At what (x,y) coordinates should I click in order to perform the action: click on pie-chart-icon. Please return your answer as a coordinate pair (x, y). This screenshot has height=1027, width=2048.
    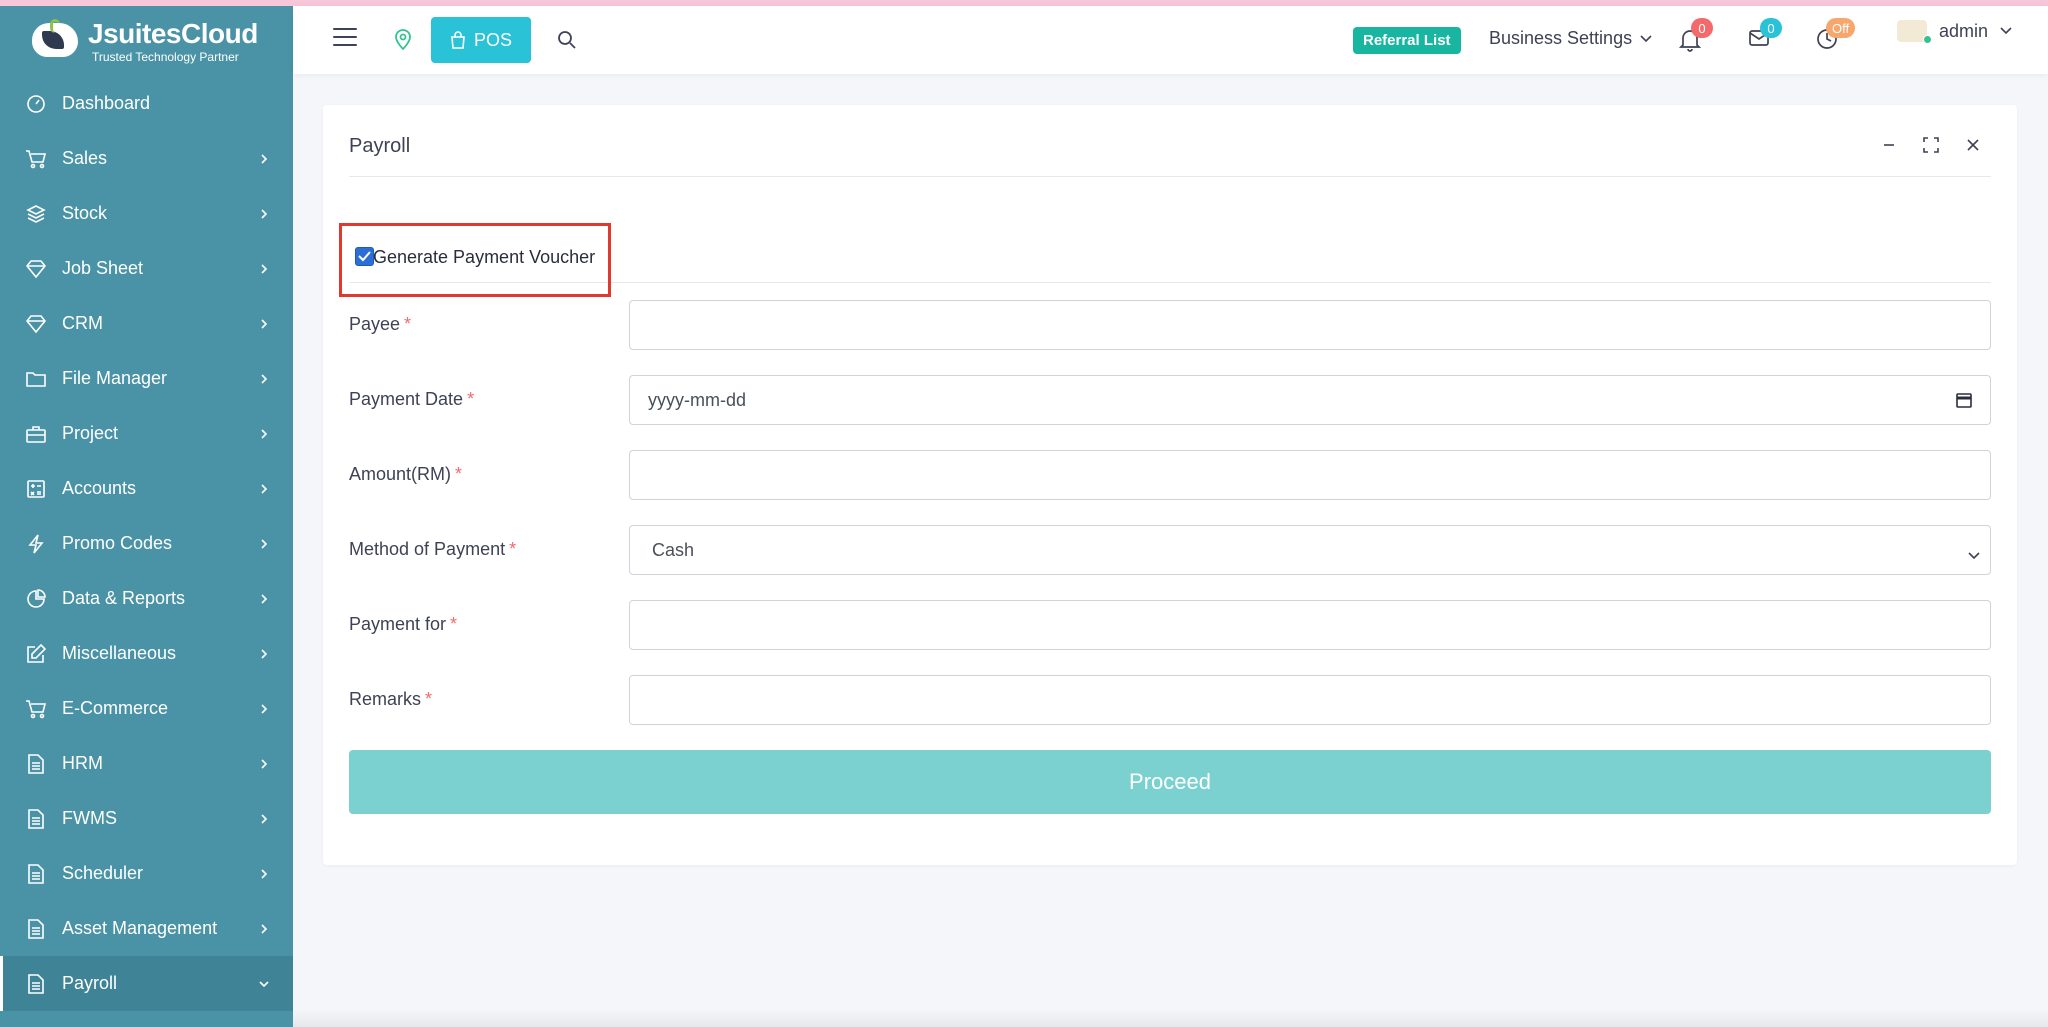
    Looking at the image, I should click on (36, 599).